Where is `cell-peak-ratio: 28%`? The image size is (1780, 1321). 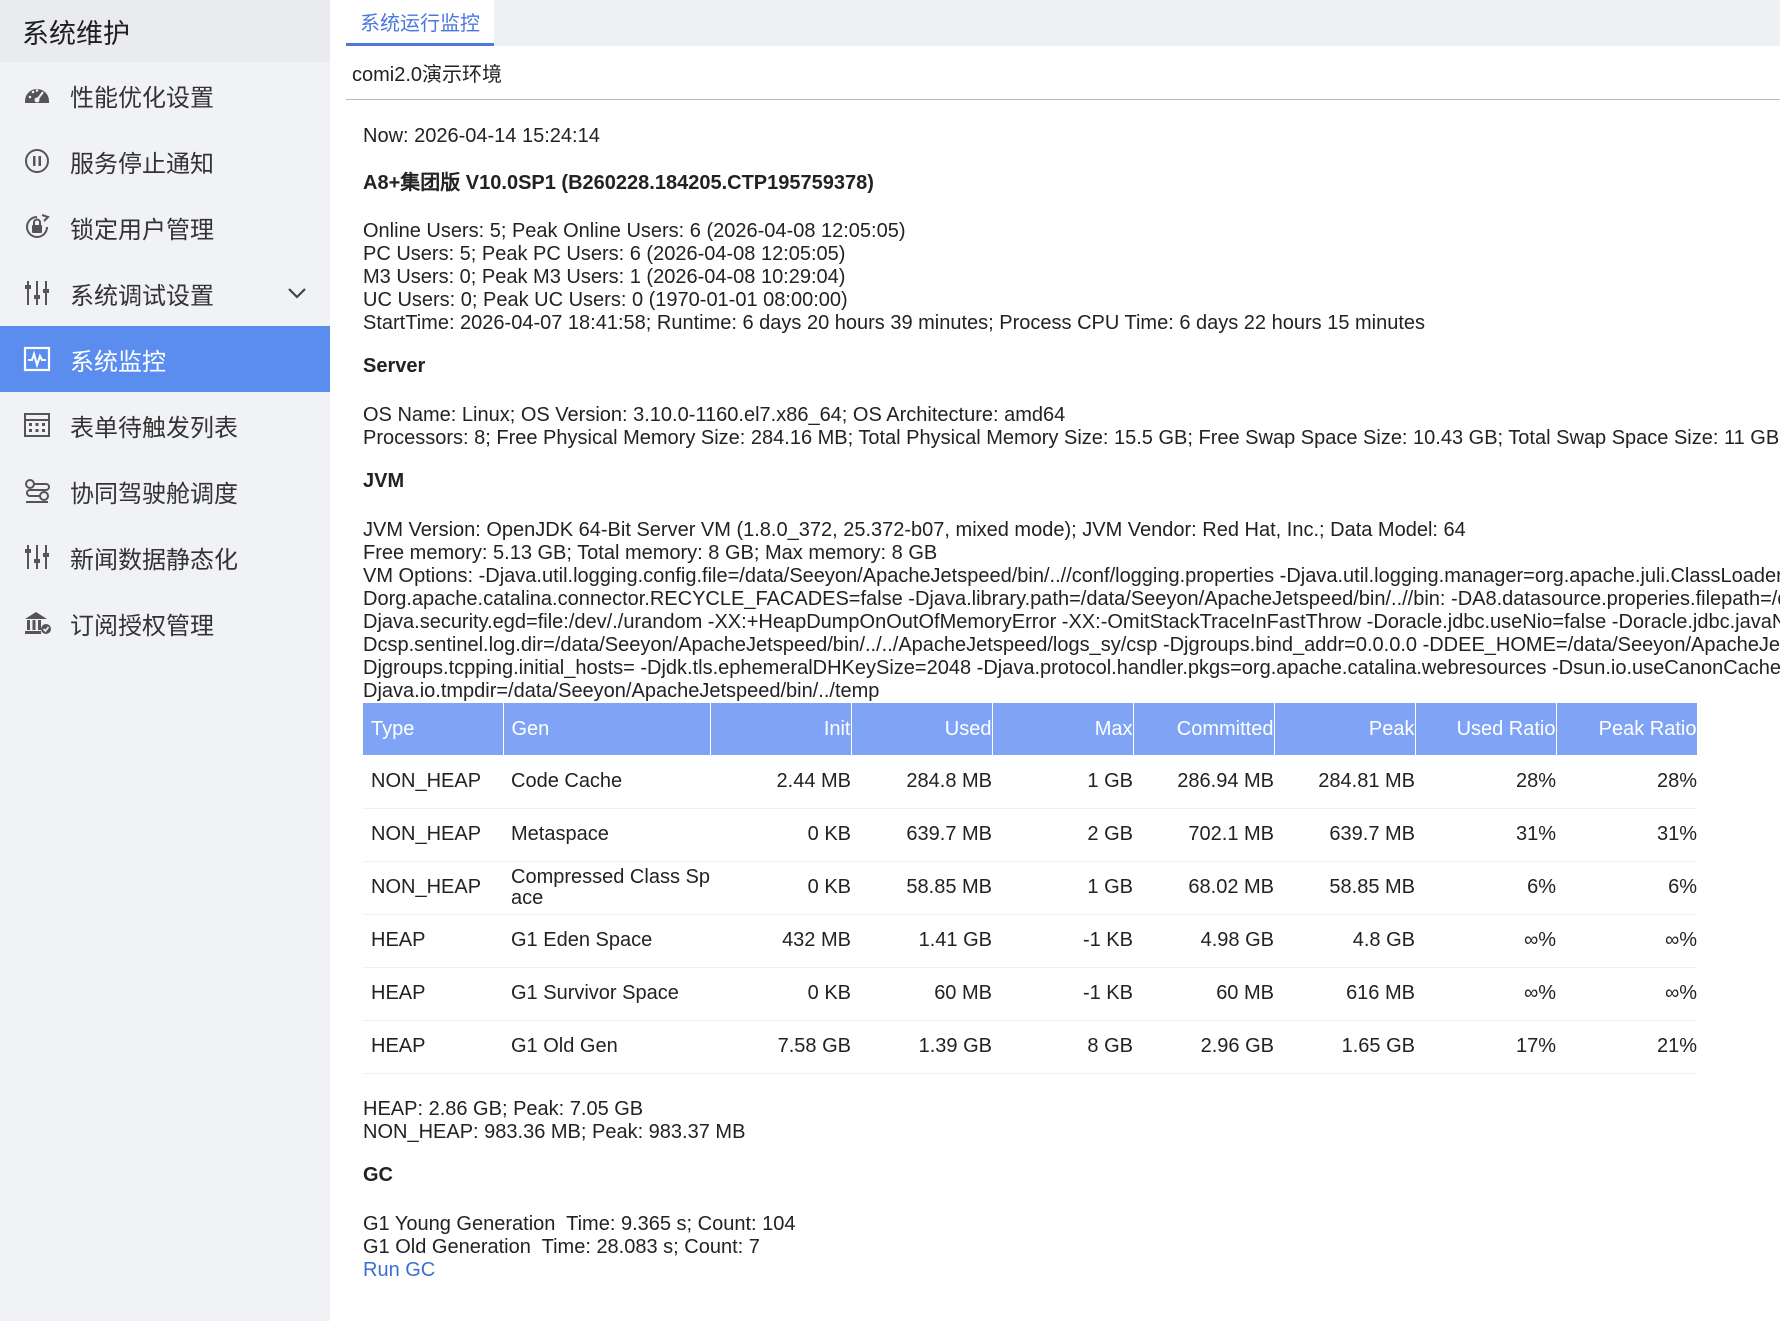 cell-peak-ratio: 28% is located at coordinates (1626, 782).